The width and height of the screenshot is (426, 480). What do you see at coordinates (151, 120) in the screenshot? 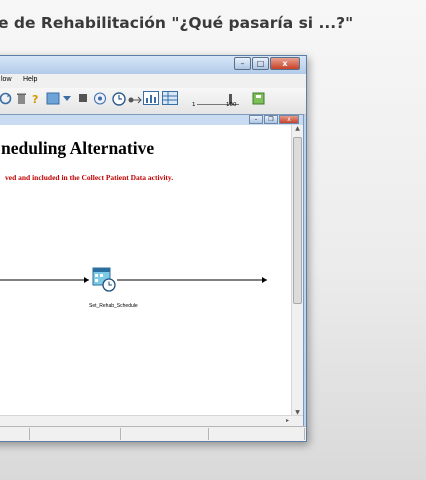
I see `model-window-titlebar: – ❐ x` at bounding box center [151, 120].